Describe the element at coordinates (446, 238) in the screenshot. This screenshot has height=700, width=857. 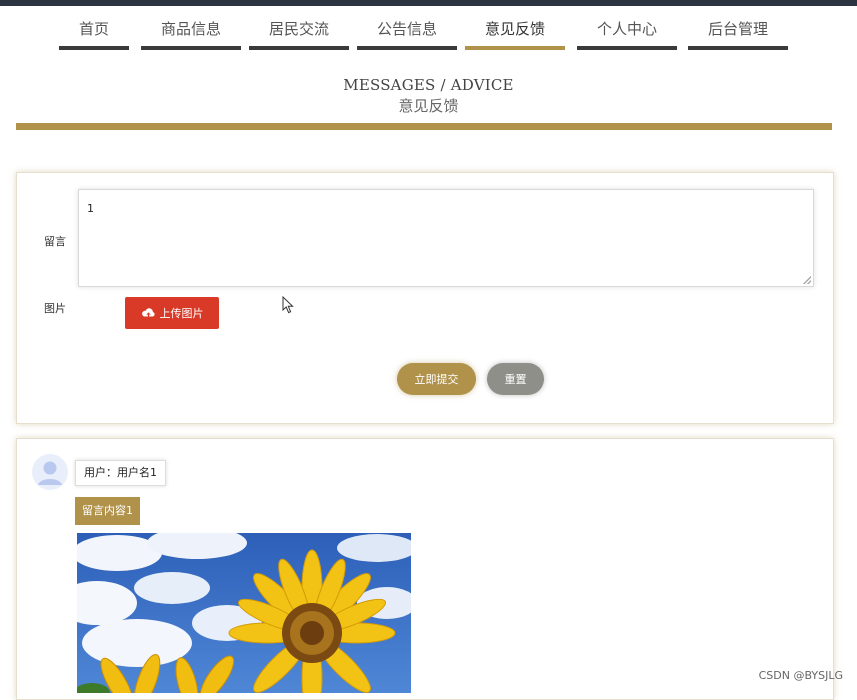
I see `message-textarea: 1` at that location.